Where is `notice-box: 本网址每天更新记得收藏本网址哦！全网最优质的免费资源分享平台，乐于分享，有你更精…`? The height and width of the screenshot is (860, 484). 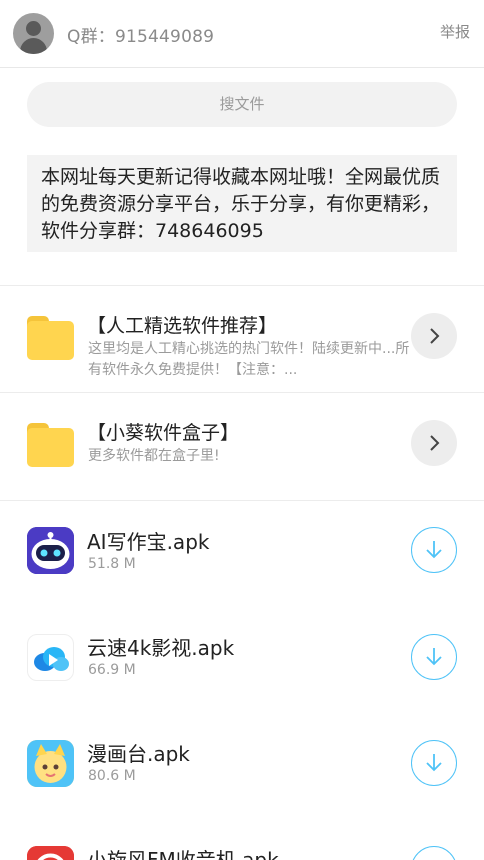 notice-box: 本网址每天更新记得收藏本网址哦！全网最优质的免费资源分享平台，乐于分享，有你更精… is located at coordinates (242, 203).